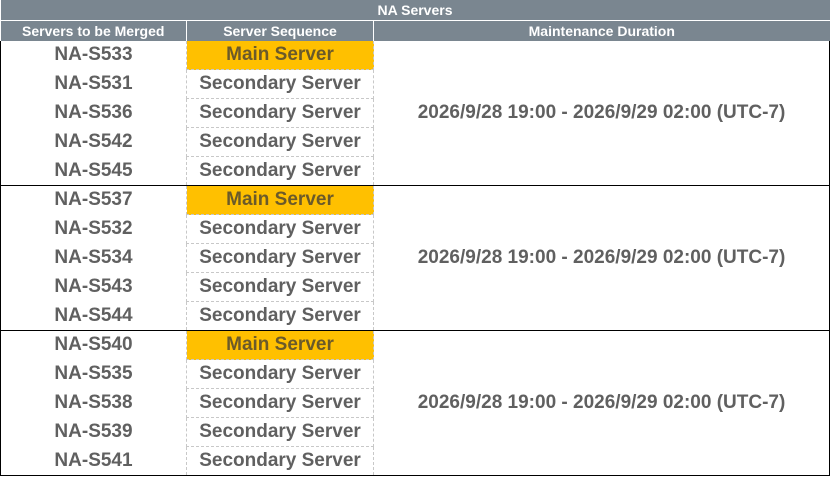 This screenshot has height=479, width=830. Describe the element at coordinates (93, 229) in the screenshot. I see `server-name: NA-S532` at that location.